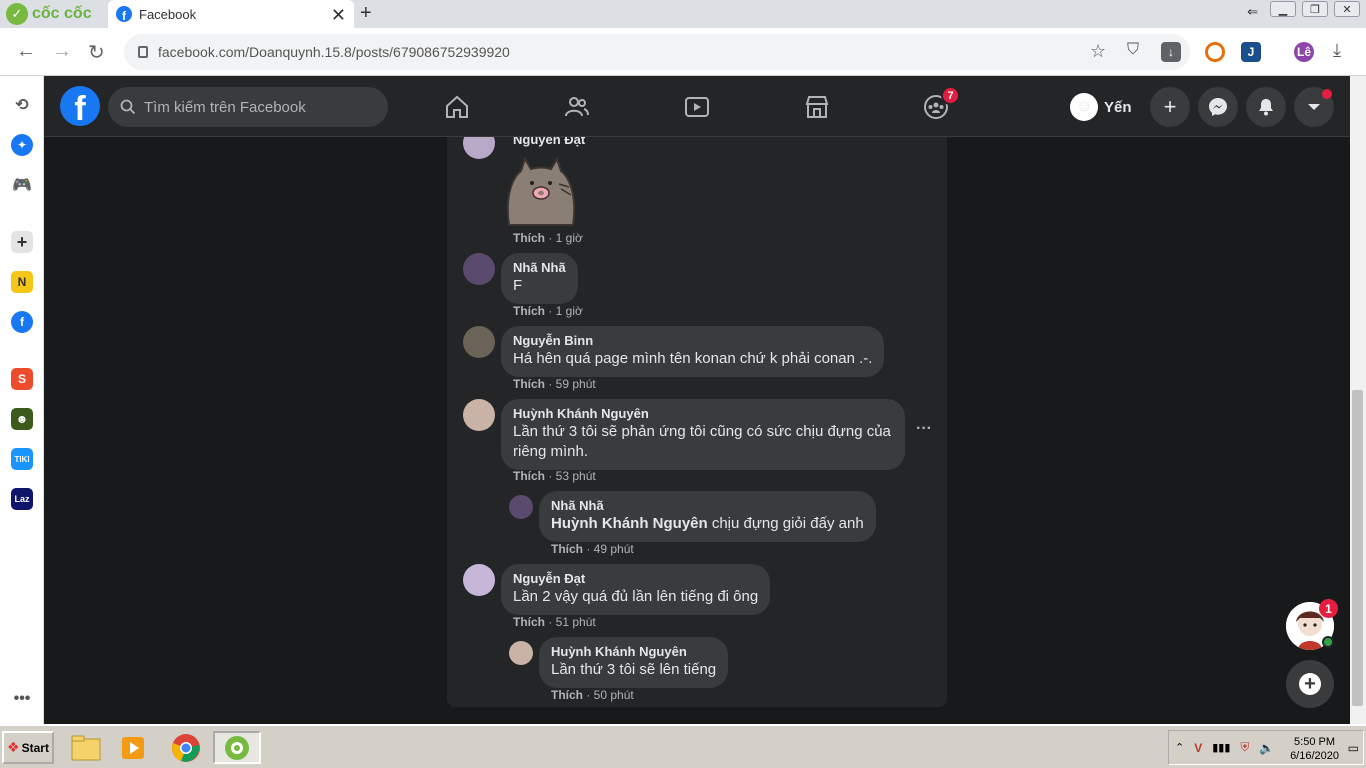 This screenshot has width=1366, height=768. I want to click on messenger-button, so click(1218, 107).